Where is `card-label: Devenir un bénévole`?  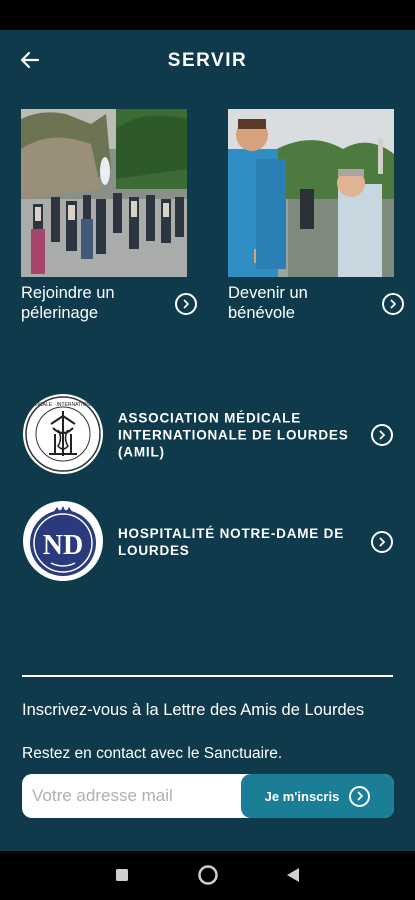
card-label: Devenir un bénévole is located at coordinates (268, 303).